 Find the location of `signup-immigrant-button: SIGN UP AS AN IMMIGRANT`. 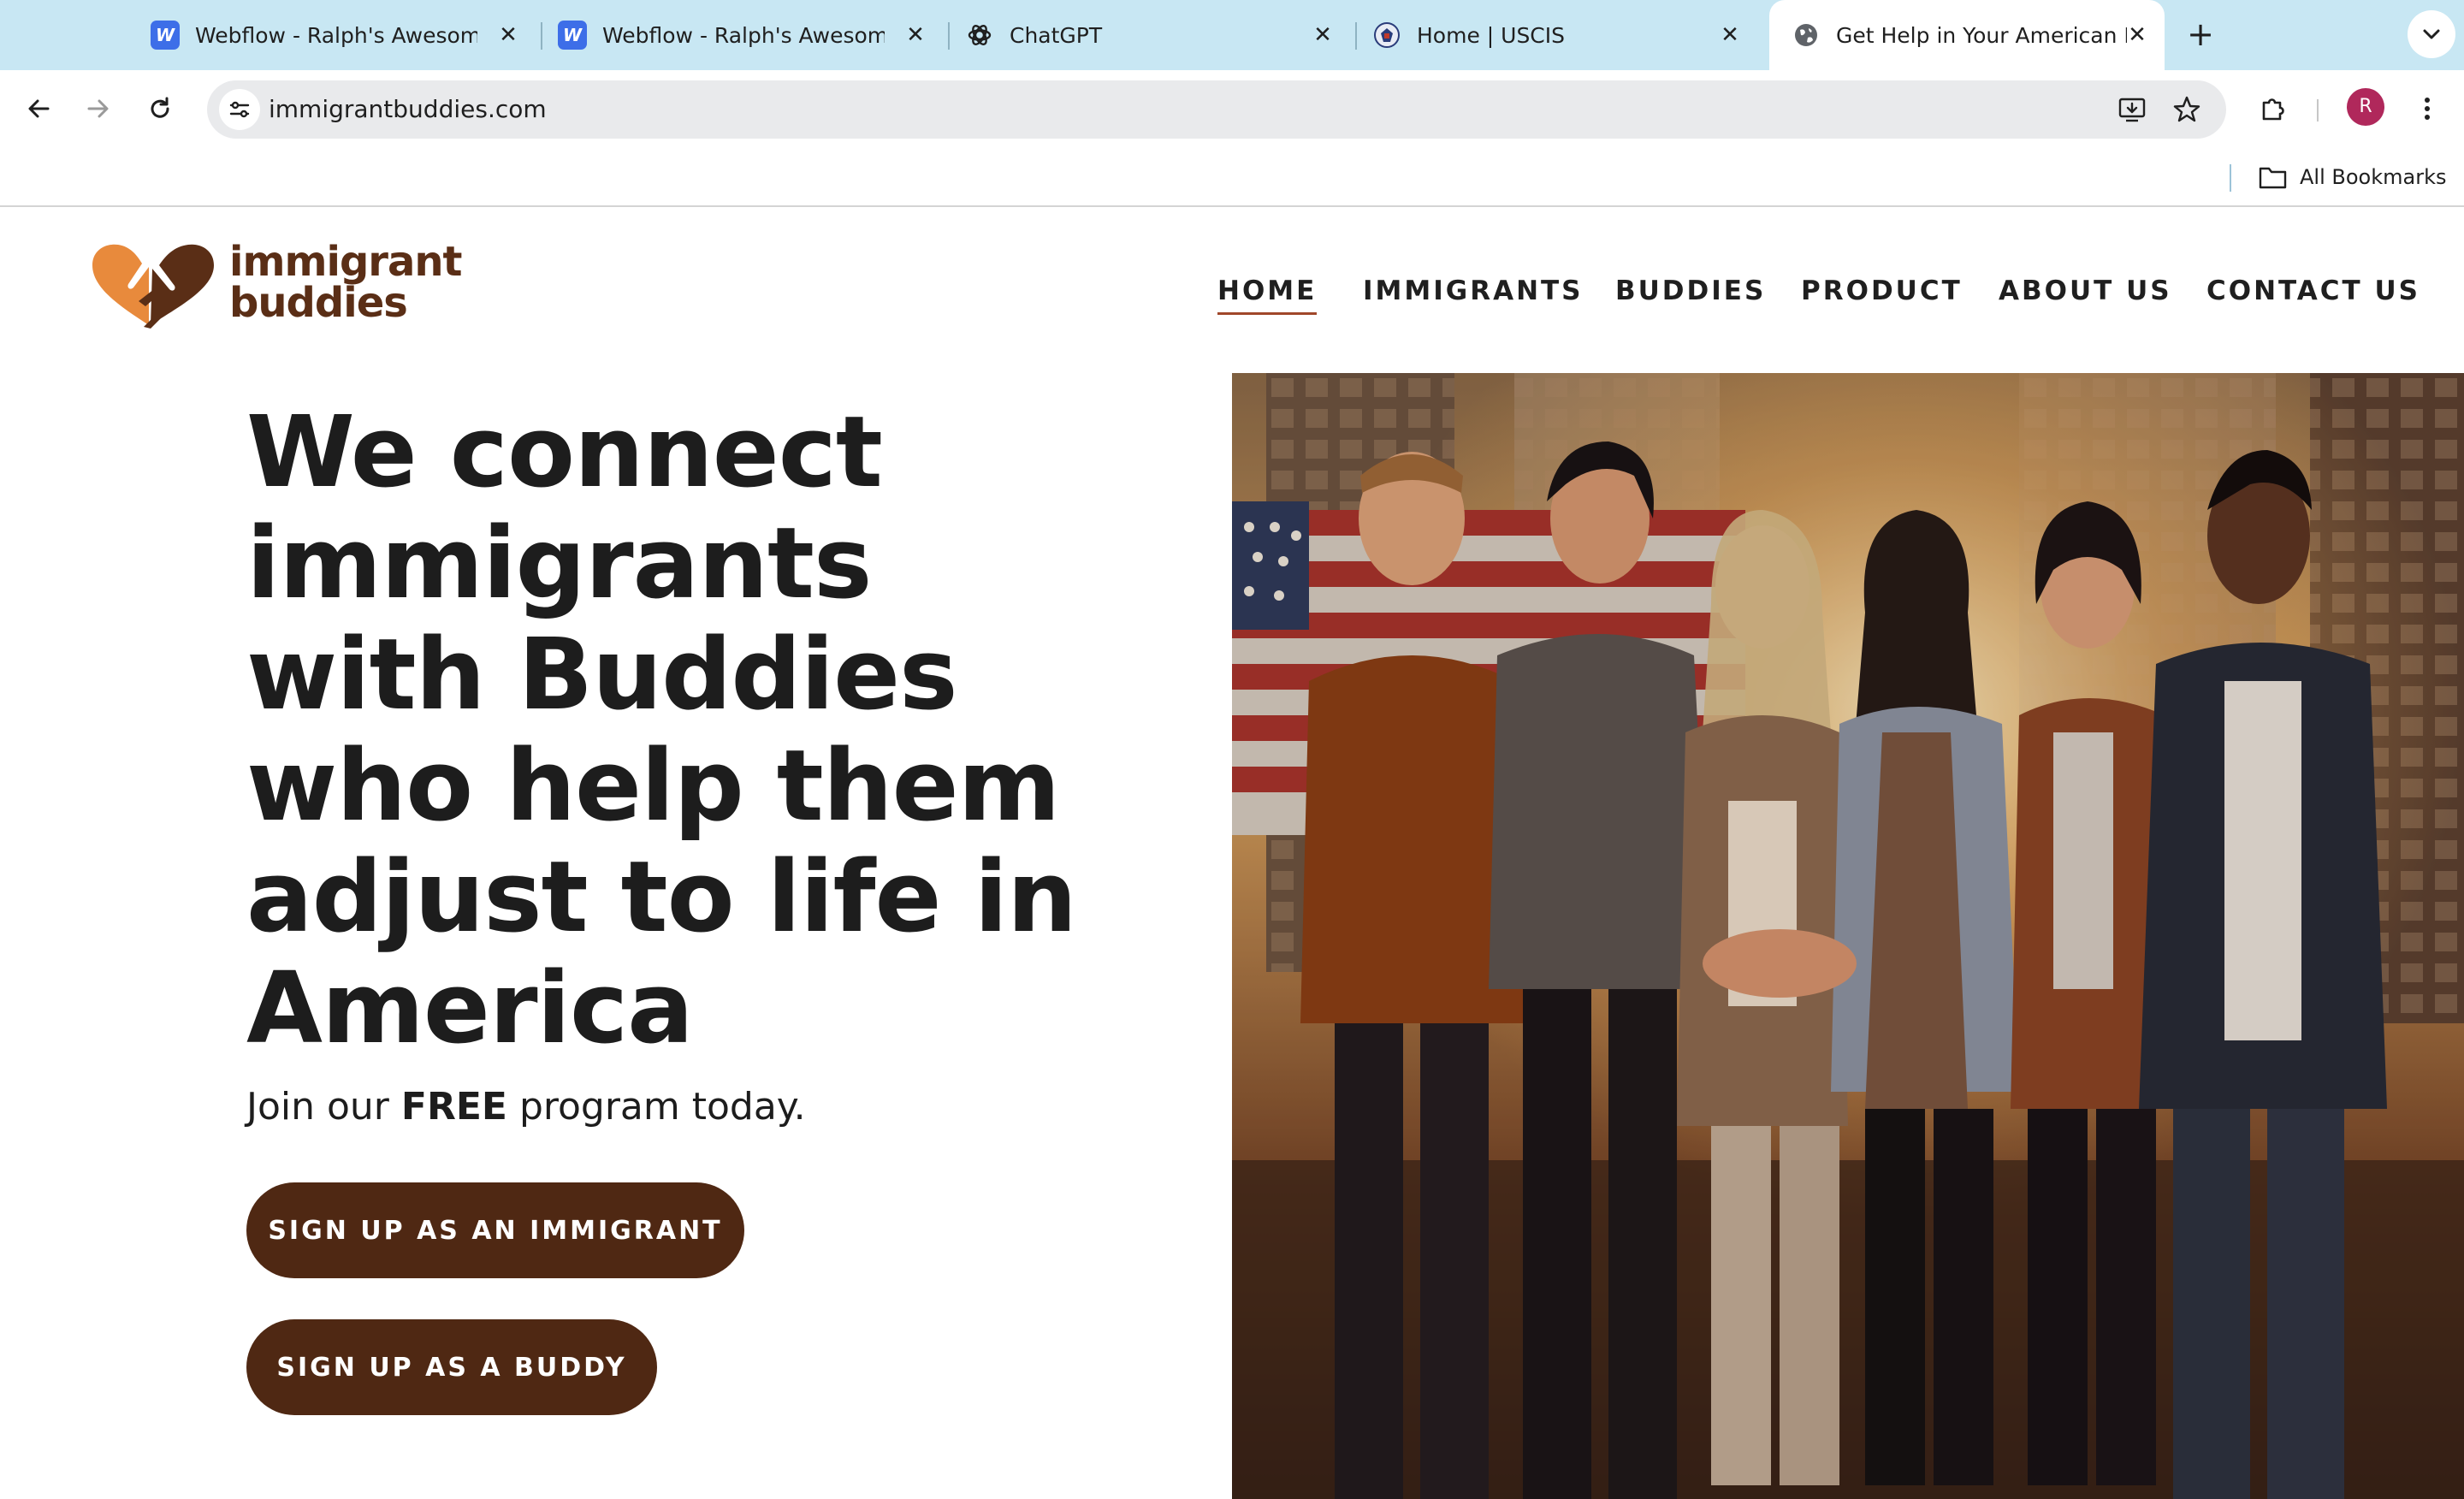

signup-immigrant-button: SIGN UP AS AN IMMIGRANT is located at coordinates (495, 1230).